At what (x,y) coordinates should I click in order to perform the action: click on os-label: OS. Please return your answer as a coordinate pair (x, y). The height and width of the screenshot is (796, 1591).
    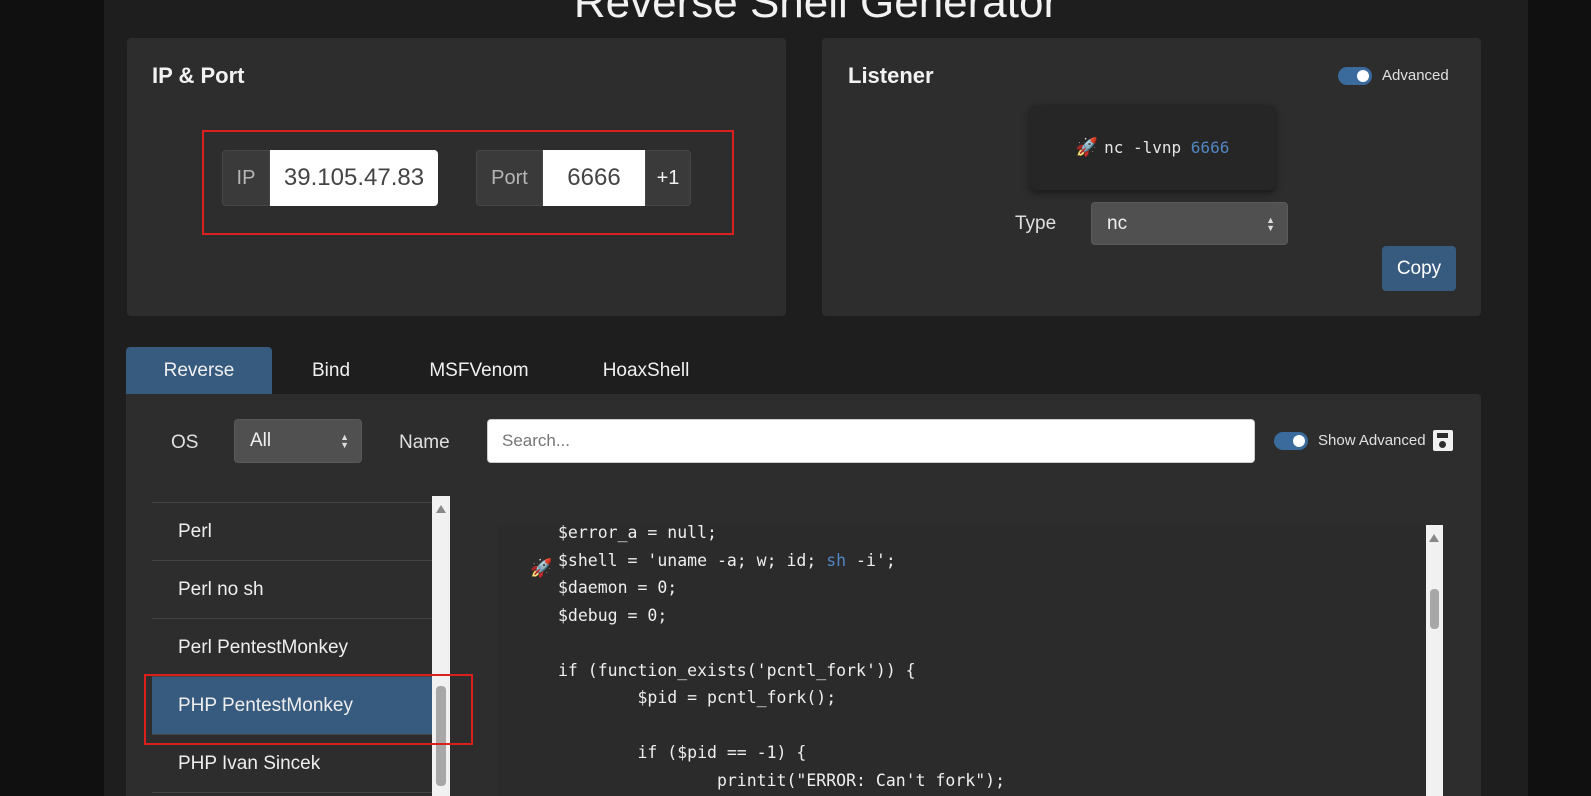
    Looking at the image, I should click on (185, 442).